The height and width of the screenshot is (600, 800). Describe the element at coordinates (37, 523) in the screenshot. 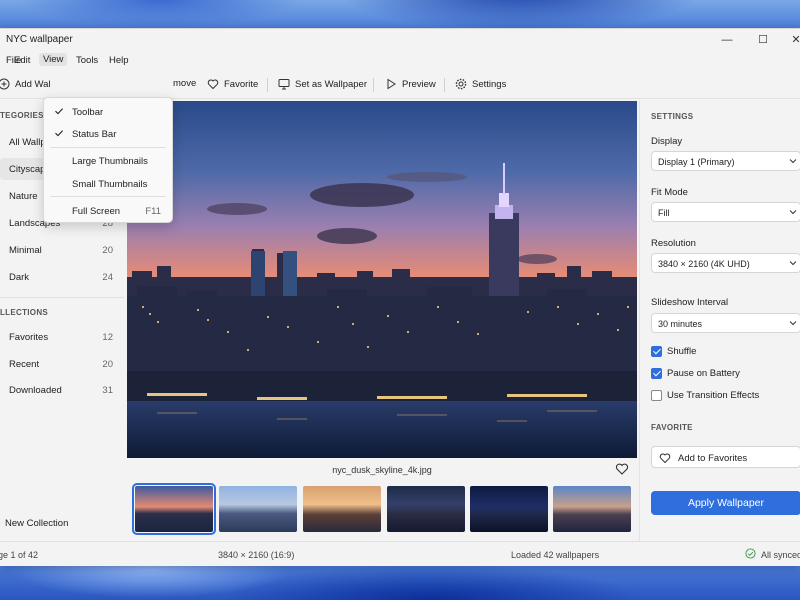

I see `new-collection-label: New Collection` at that location.